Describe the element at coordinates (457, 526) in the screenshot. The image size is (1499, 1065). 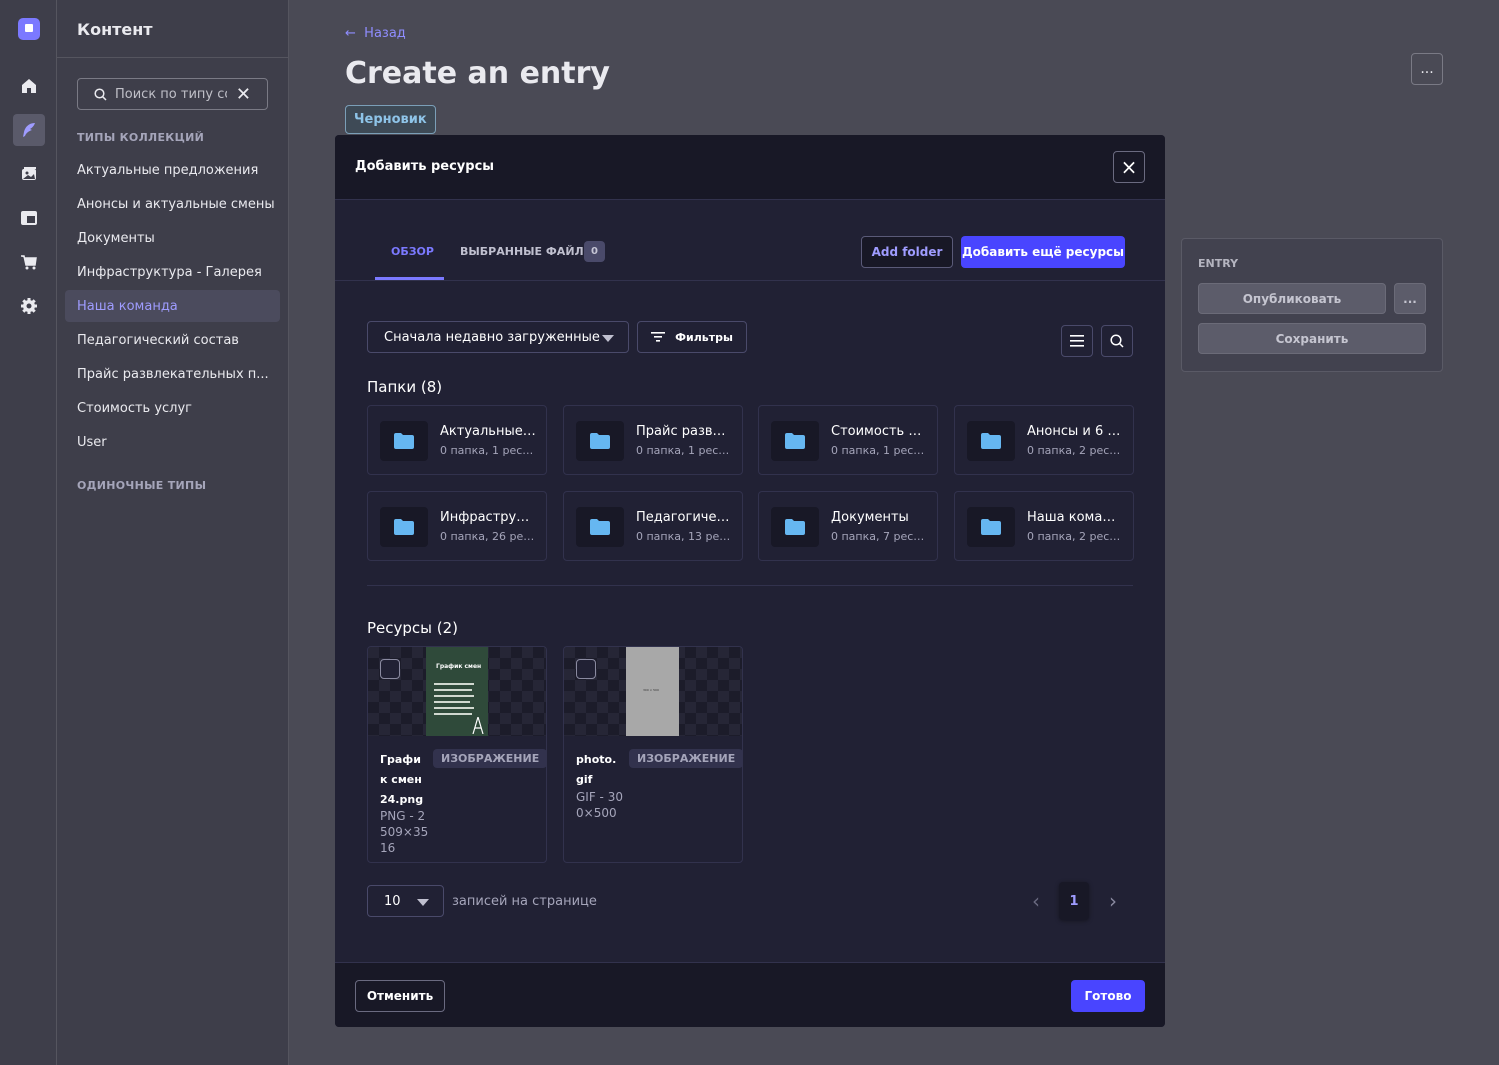
I see `folder-card: Инфраструктура 0 папка, 26 ресурсов` at that location.